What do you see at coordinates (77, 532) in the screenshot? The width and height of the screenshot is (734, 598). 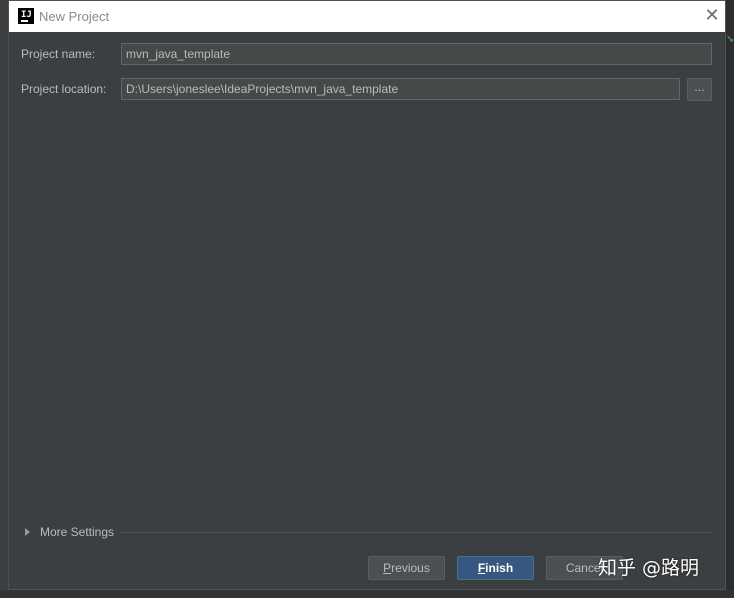 I see `more-settings-label: More Settings` at bounding box center [77, 532].